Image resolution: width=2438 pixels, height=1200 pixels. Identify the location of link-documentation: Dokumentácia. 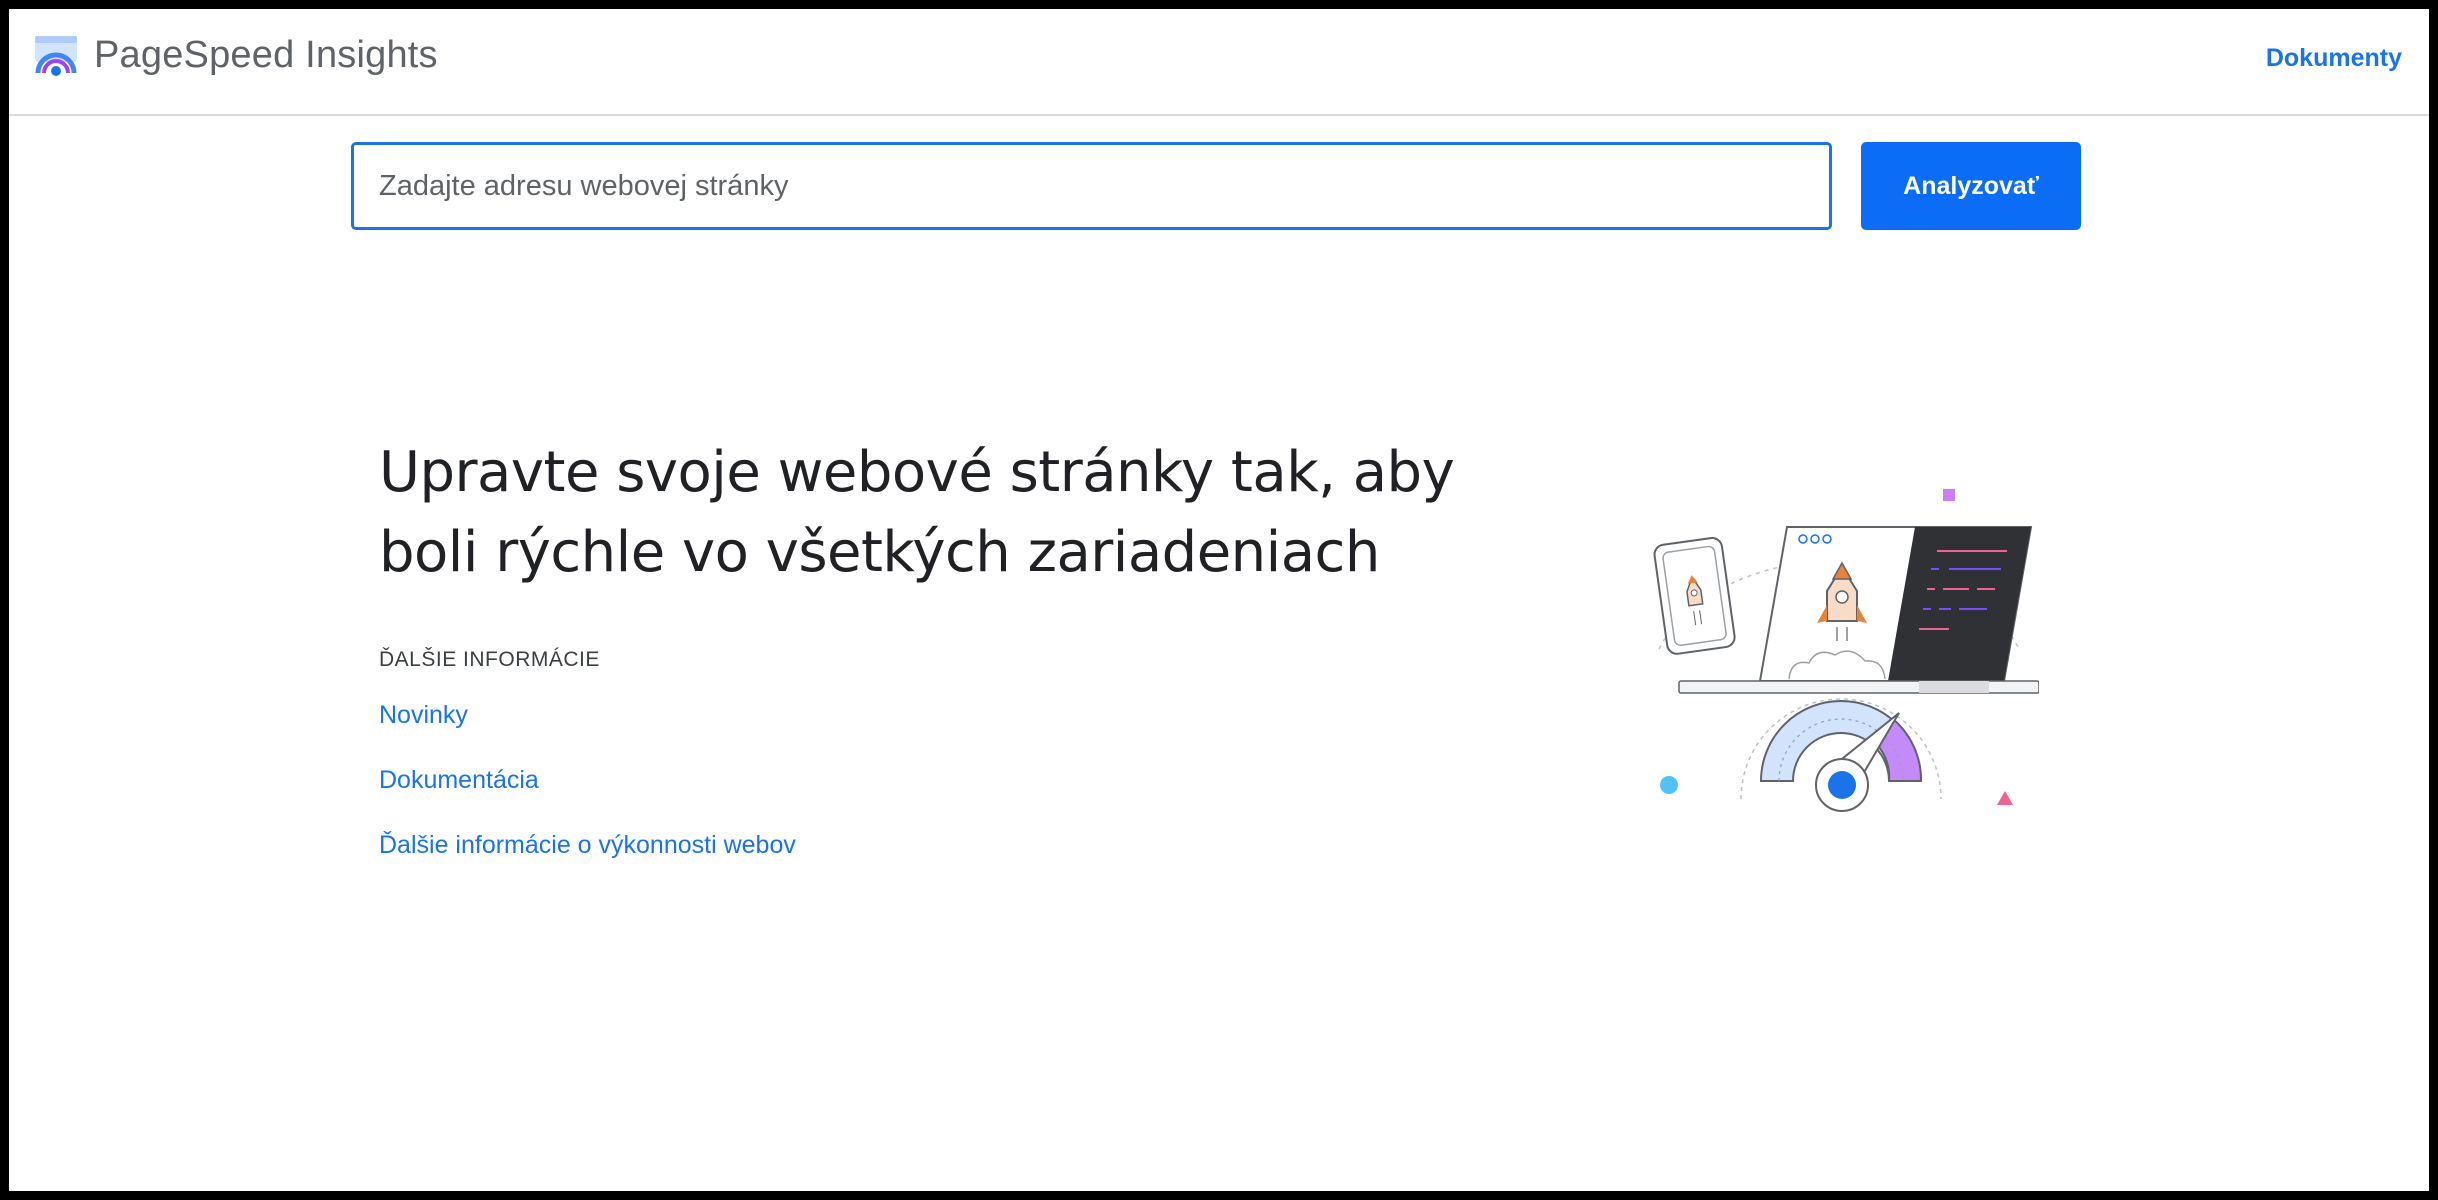
(459, 780).